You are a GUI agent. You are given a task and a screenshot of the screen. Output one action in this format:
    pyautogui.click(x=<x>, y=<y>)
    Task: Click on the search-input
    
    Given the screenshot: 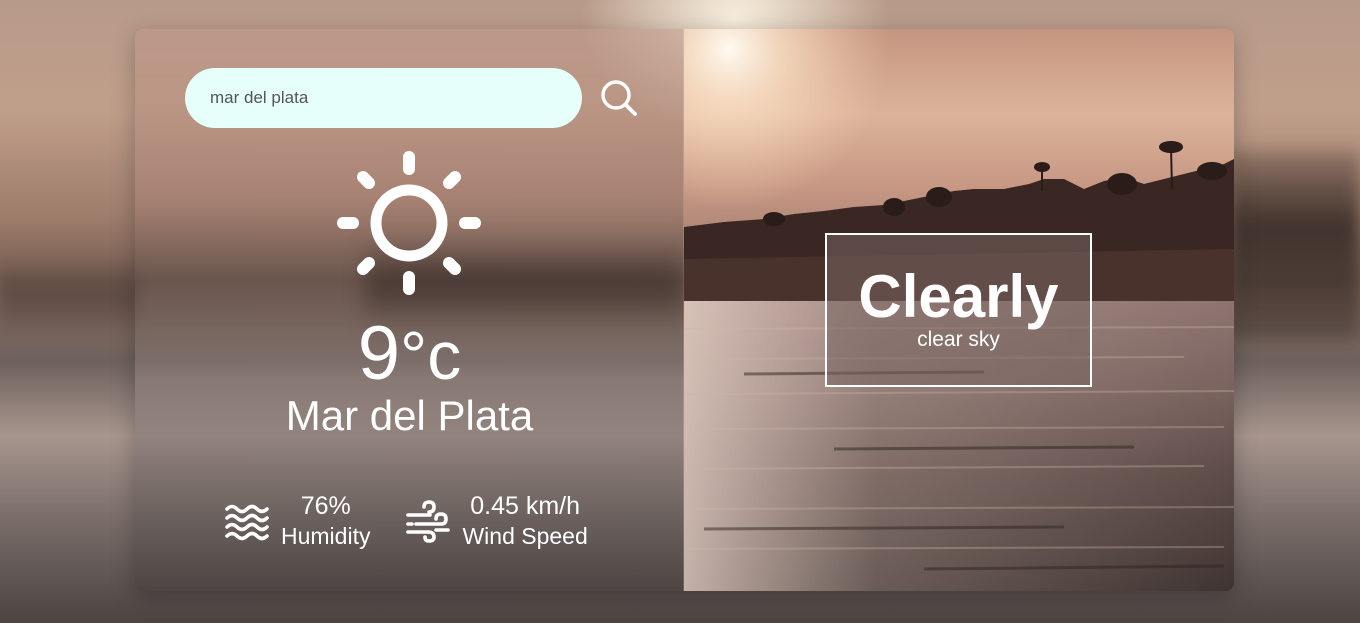 What is the action you would take?
    pyautogui.click(x=380, y=98)
    